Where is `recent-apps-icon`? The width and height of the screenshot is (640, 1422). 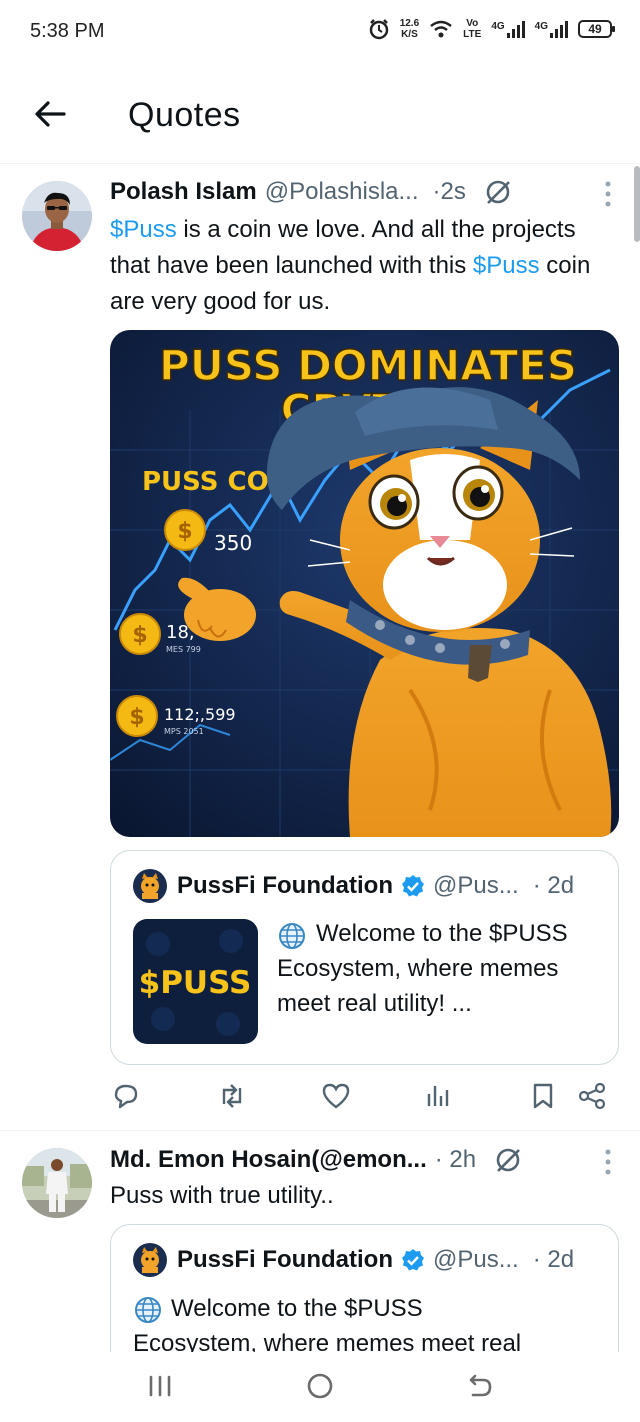
recent-apps-icon is located at coordinates (160, 1386).